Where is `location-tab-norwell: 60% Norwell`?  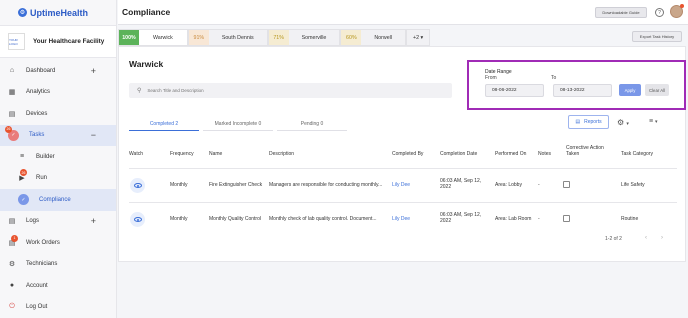
location-tab-norwell: 60% Norwell is located at coordinates (373, 37).